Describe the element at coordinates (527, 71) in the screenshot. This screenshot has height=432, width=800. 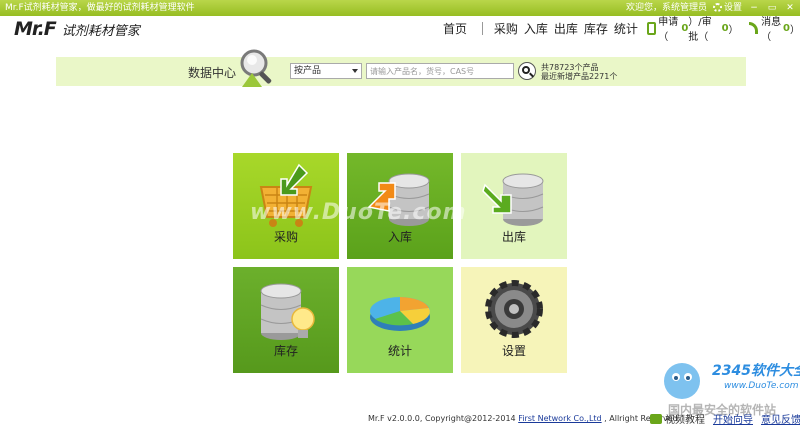
I see `search-button` at that location.